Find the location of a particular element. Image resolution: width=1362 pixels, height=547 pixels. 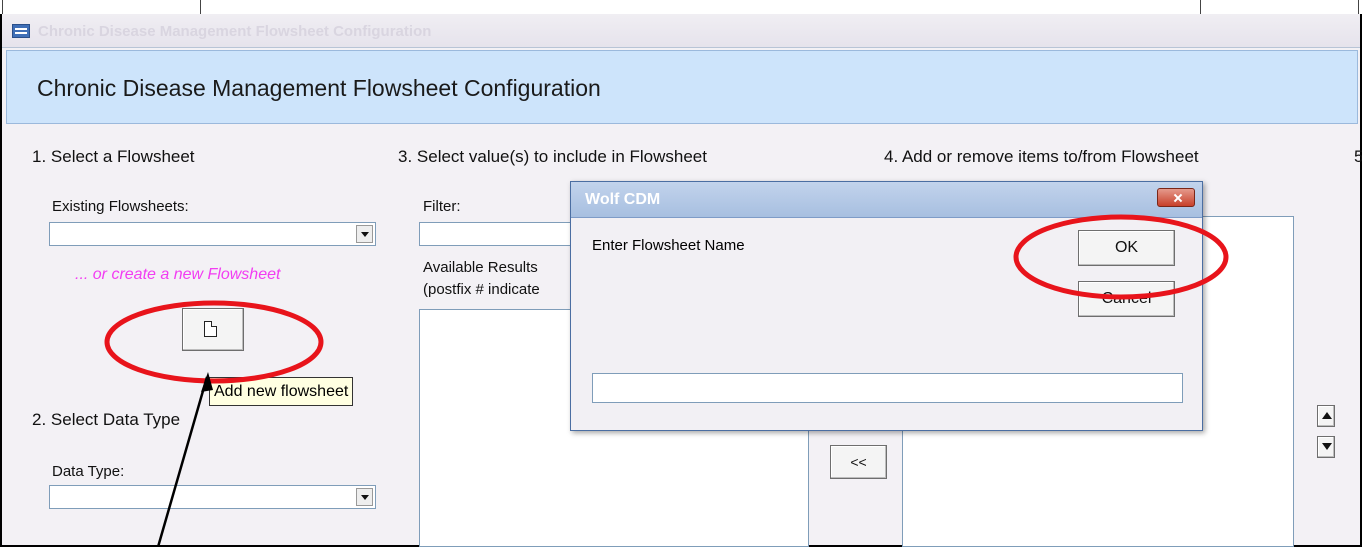

cancel-button: Cancel is located at coordinates (1126, 299).